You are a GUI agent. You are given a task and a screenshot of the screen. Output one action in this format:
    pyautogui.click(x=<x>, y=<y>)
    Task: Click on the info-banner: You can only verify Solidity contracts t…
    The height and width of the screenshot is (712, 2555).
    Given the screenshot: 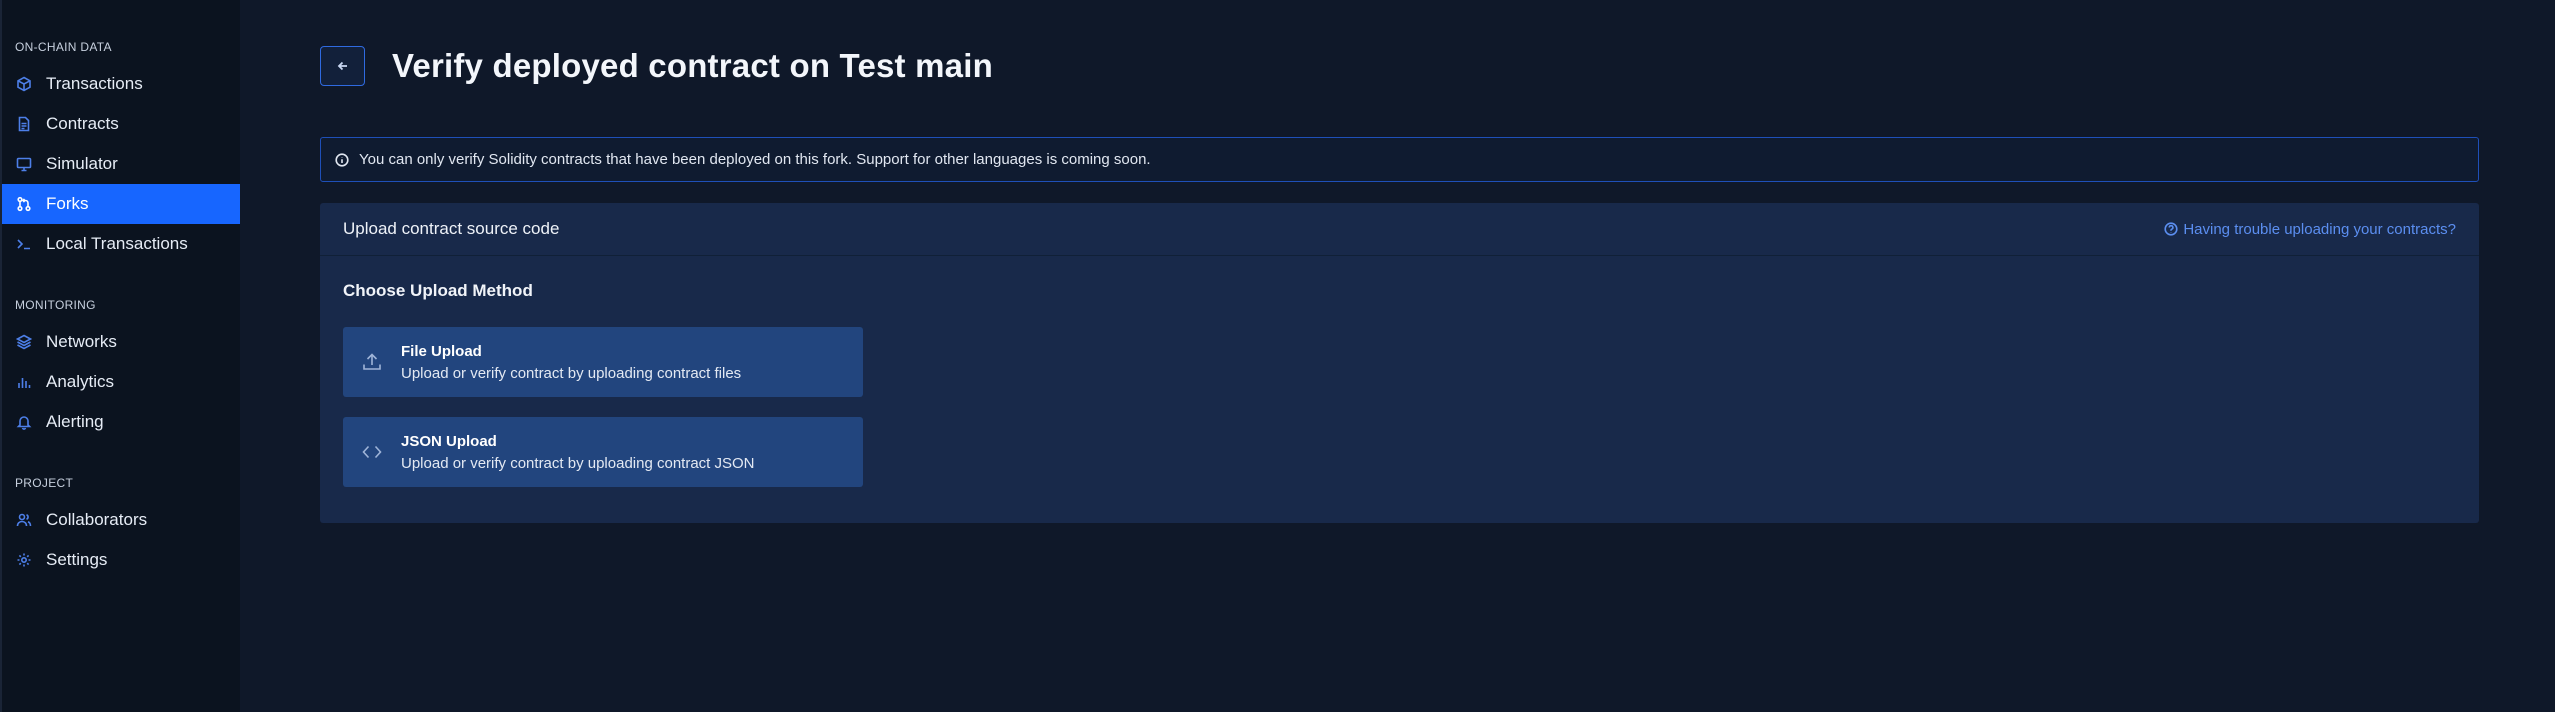 What is the action you would take?
    pyautogui.click(x=1399, y=159)
    